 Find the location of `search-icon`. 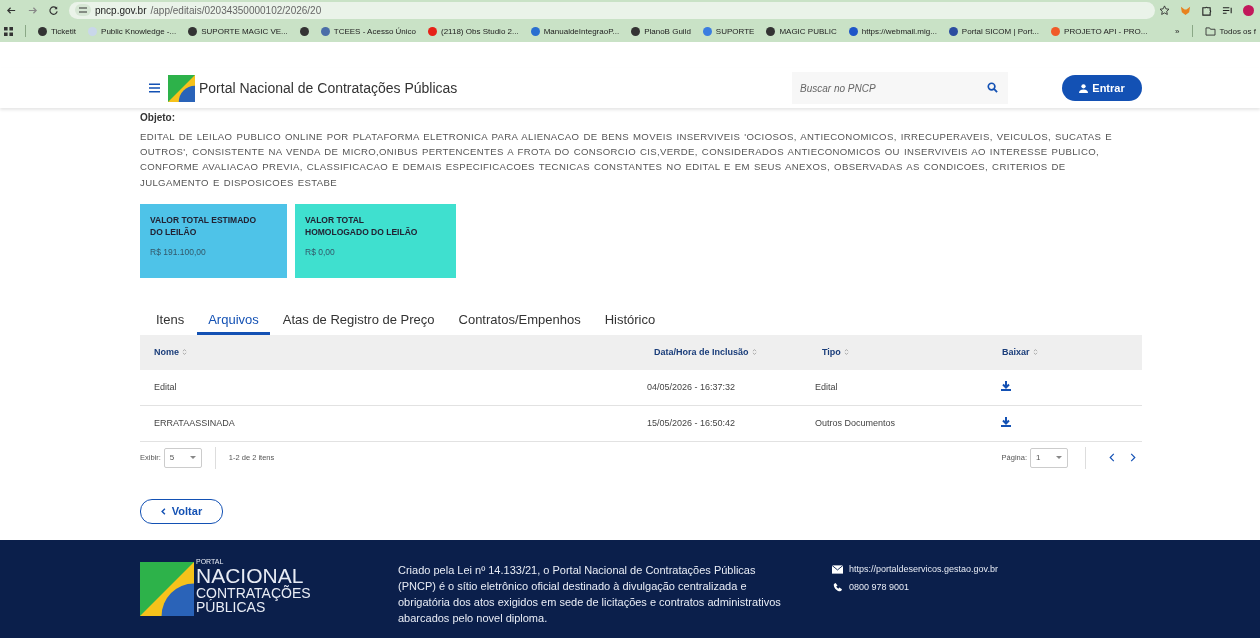

search-icon is located at coordinates (992, 87).